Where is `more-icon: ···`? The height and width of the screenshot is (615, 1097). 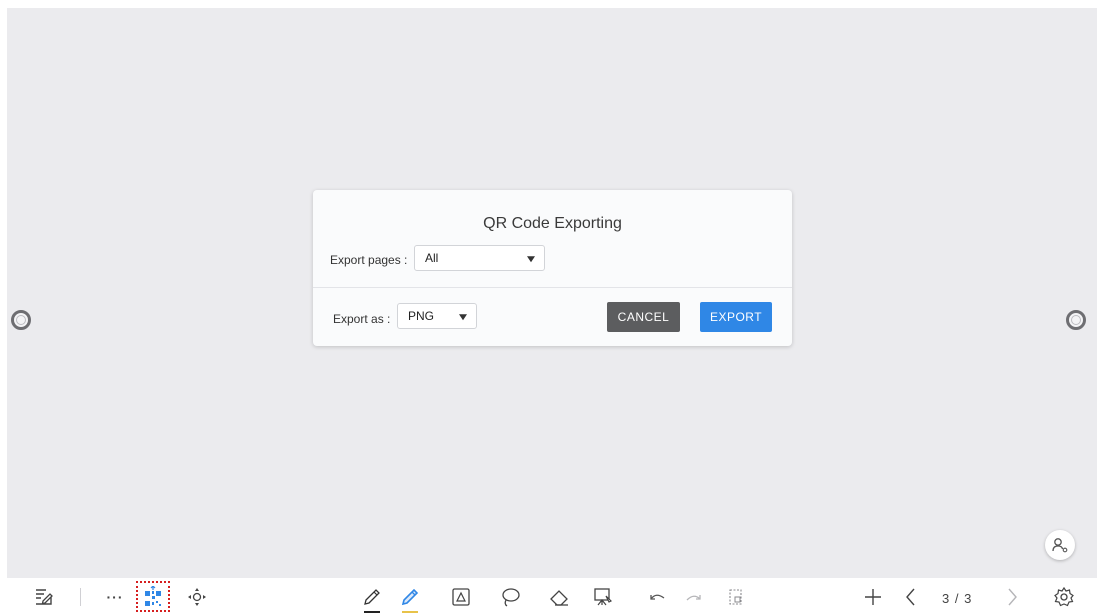
more-icon: ··· is located at coordinates (115, 597).